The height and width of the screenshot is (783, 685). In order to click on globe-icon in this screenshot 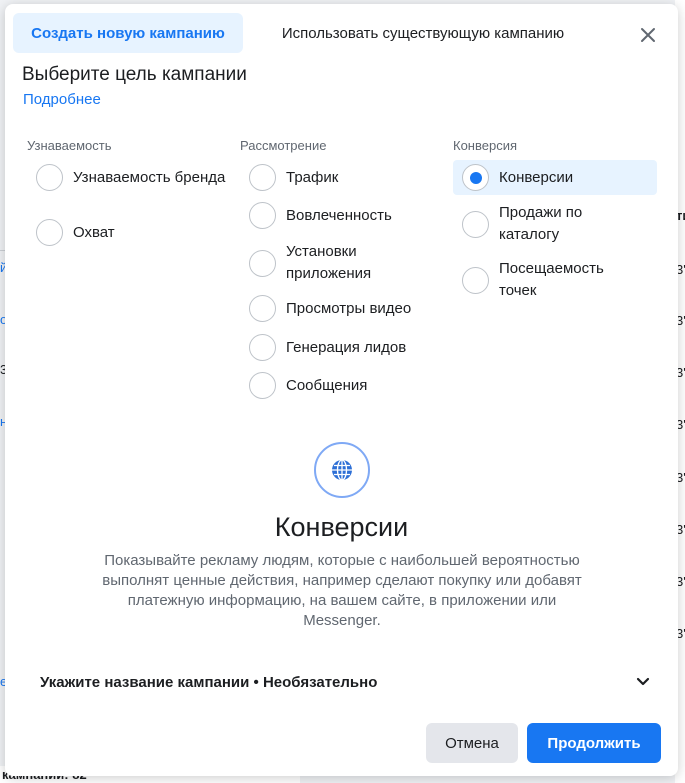, I will do `click(342, 470)`.